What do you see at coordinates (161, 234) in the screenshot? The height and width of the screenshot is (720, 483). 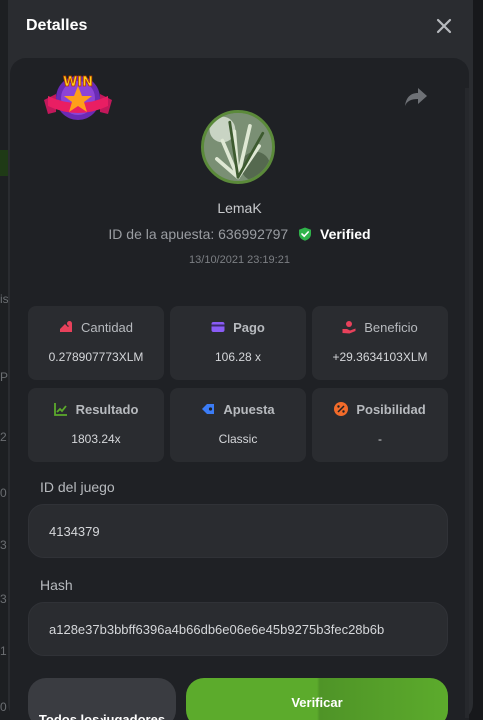 I see `bet-id-label: ID de la apuesta:` at bounding box center [161, 234].